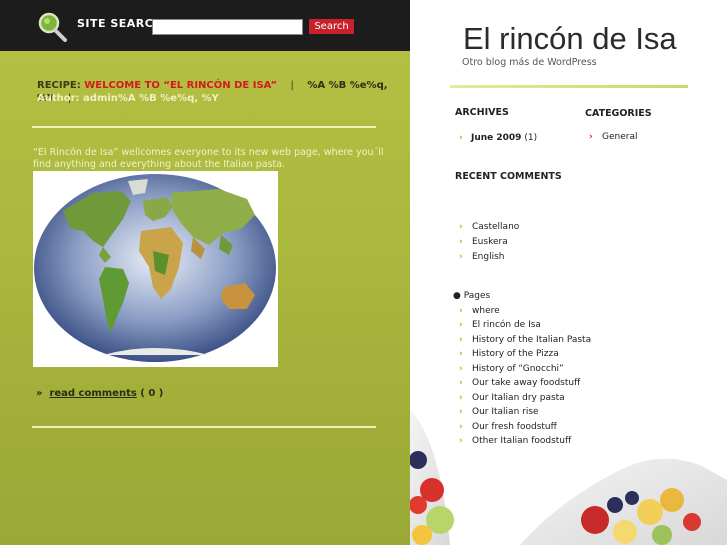  Describe the element at coordinates (472, 296) in the screenshot. I see `pages-title: ● Pages` at that location.